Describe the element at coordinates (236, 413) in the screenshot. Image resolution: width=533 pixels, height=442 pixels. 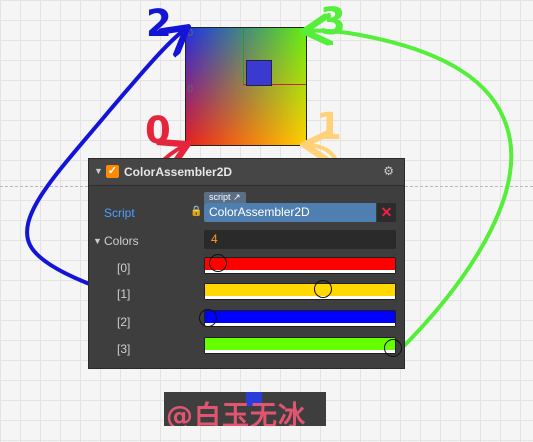
I see `watermark-text: @白玉无冰` at that location.